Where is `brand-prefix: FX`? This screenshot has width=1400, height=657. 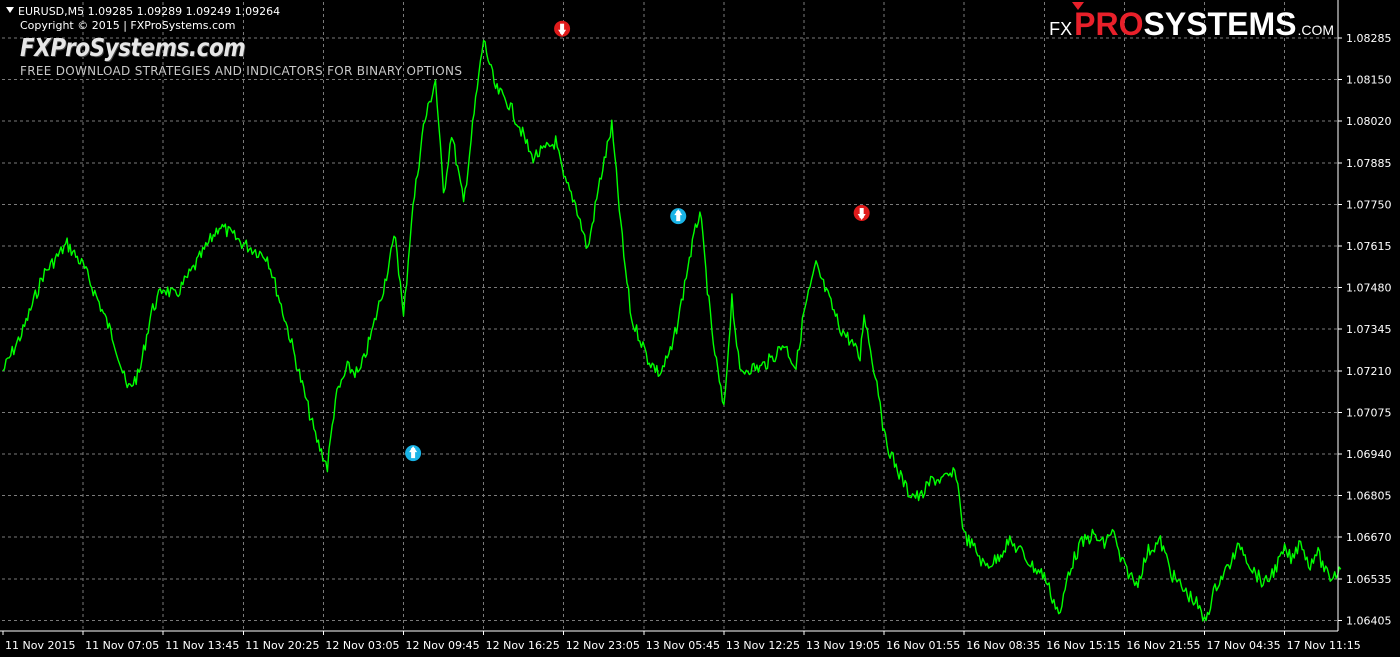
brand-prefix: FX is located at coordinates (1061, 29).